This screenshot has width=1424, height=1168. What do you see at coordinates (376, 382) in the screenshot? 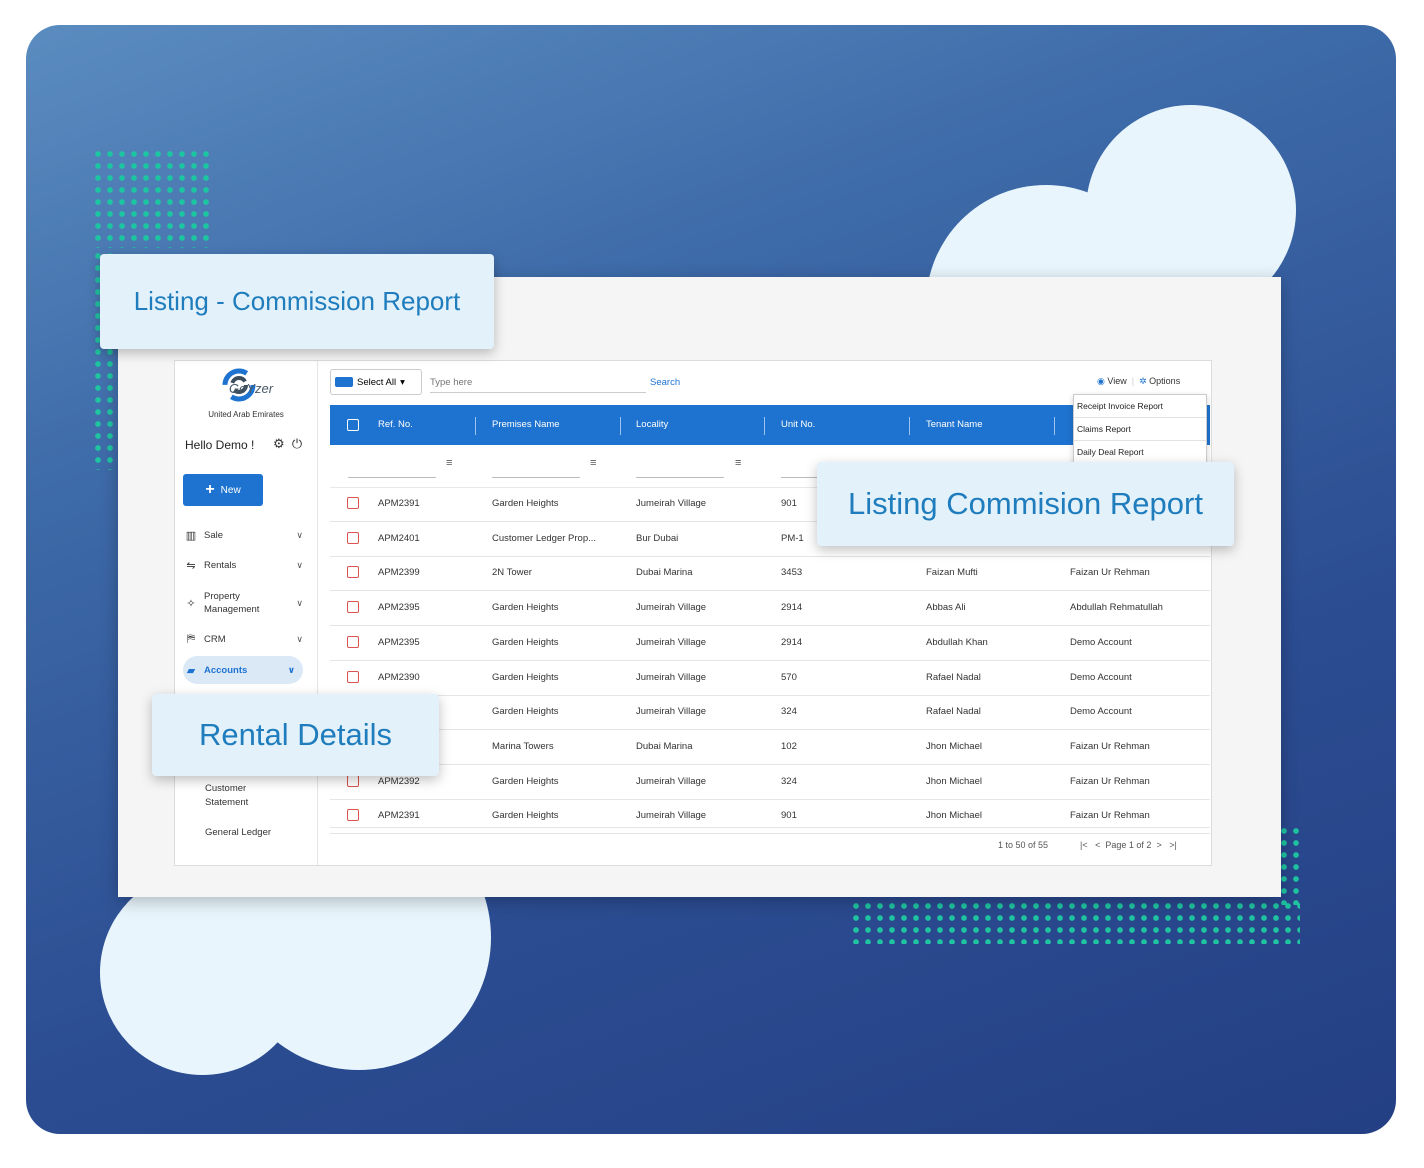
I see `select-all-dropdown: Select All ▾` at bounding box center [376, 382].